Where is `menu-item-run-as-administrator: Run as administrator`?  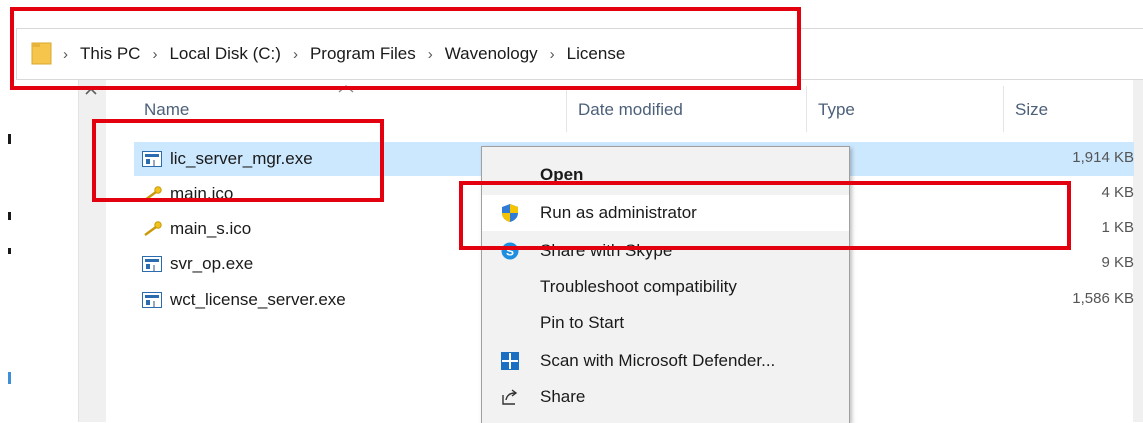 menu-item-run-as-administrator: Run as administrator is located at coordinates (665, 213).